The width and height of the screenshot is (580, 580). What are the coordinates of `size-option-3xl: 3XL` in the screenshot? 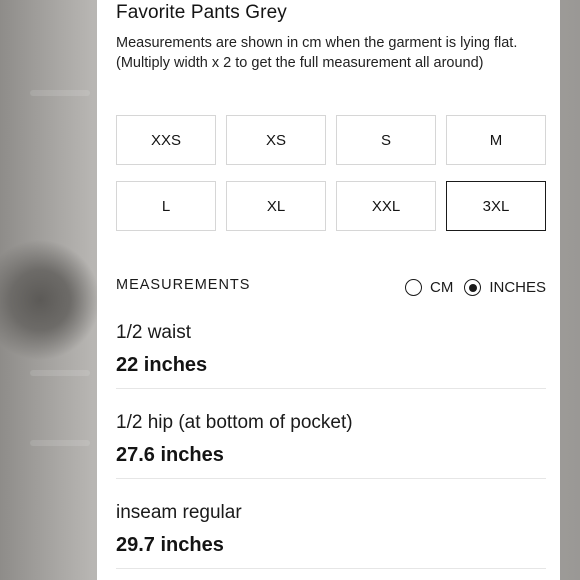 It's located at (496, 206).